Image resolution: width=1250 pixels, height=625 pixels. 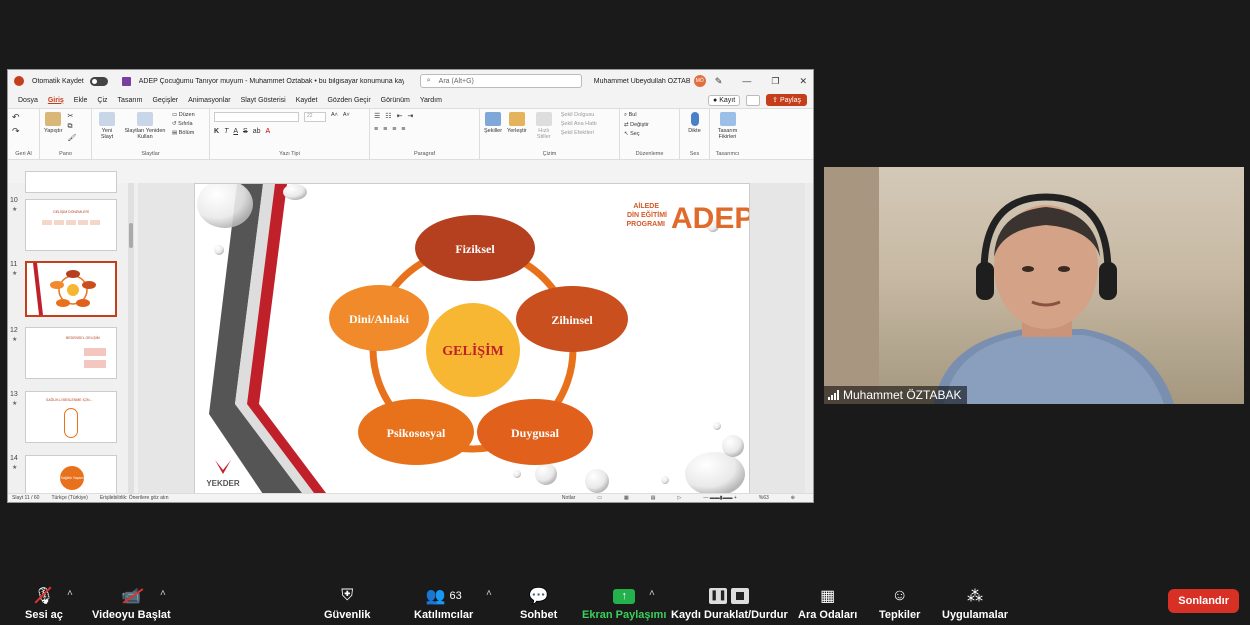 What do you see at coordinates (500, 81) in the screenshot?
I see `search-input: ⌕ Ara (Alt+G)` at bounding box center [500, 81].